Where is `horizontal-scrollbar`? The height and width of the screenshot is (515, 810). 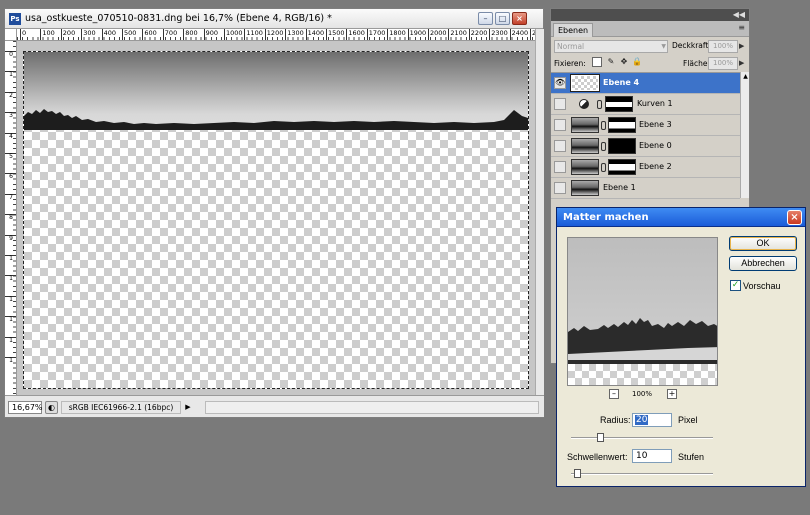 horizontal-scrollbar is located at coordinates (372, 407).